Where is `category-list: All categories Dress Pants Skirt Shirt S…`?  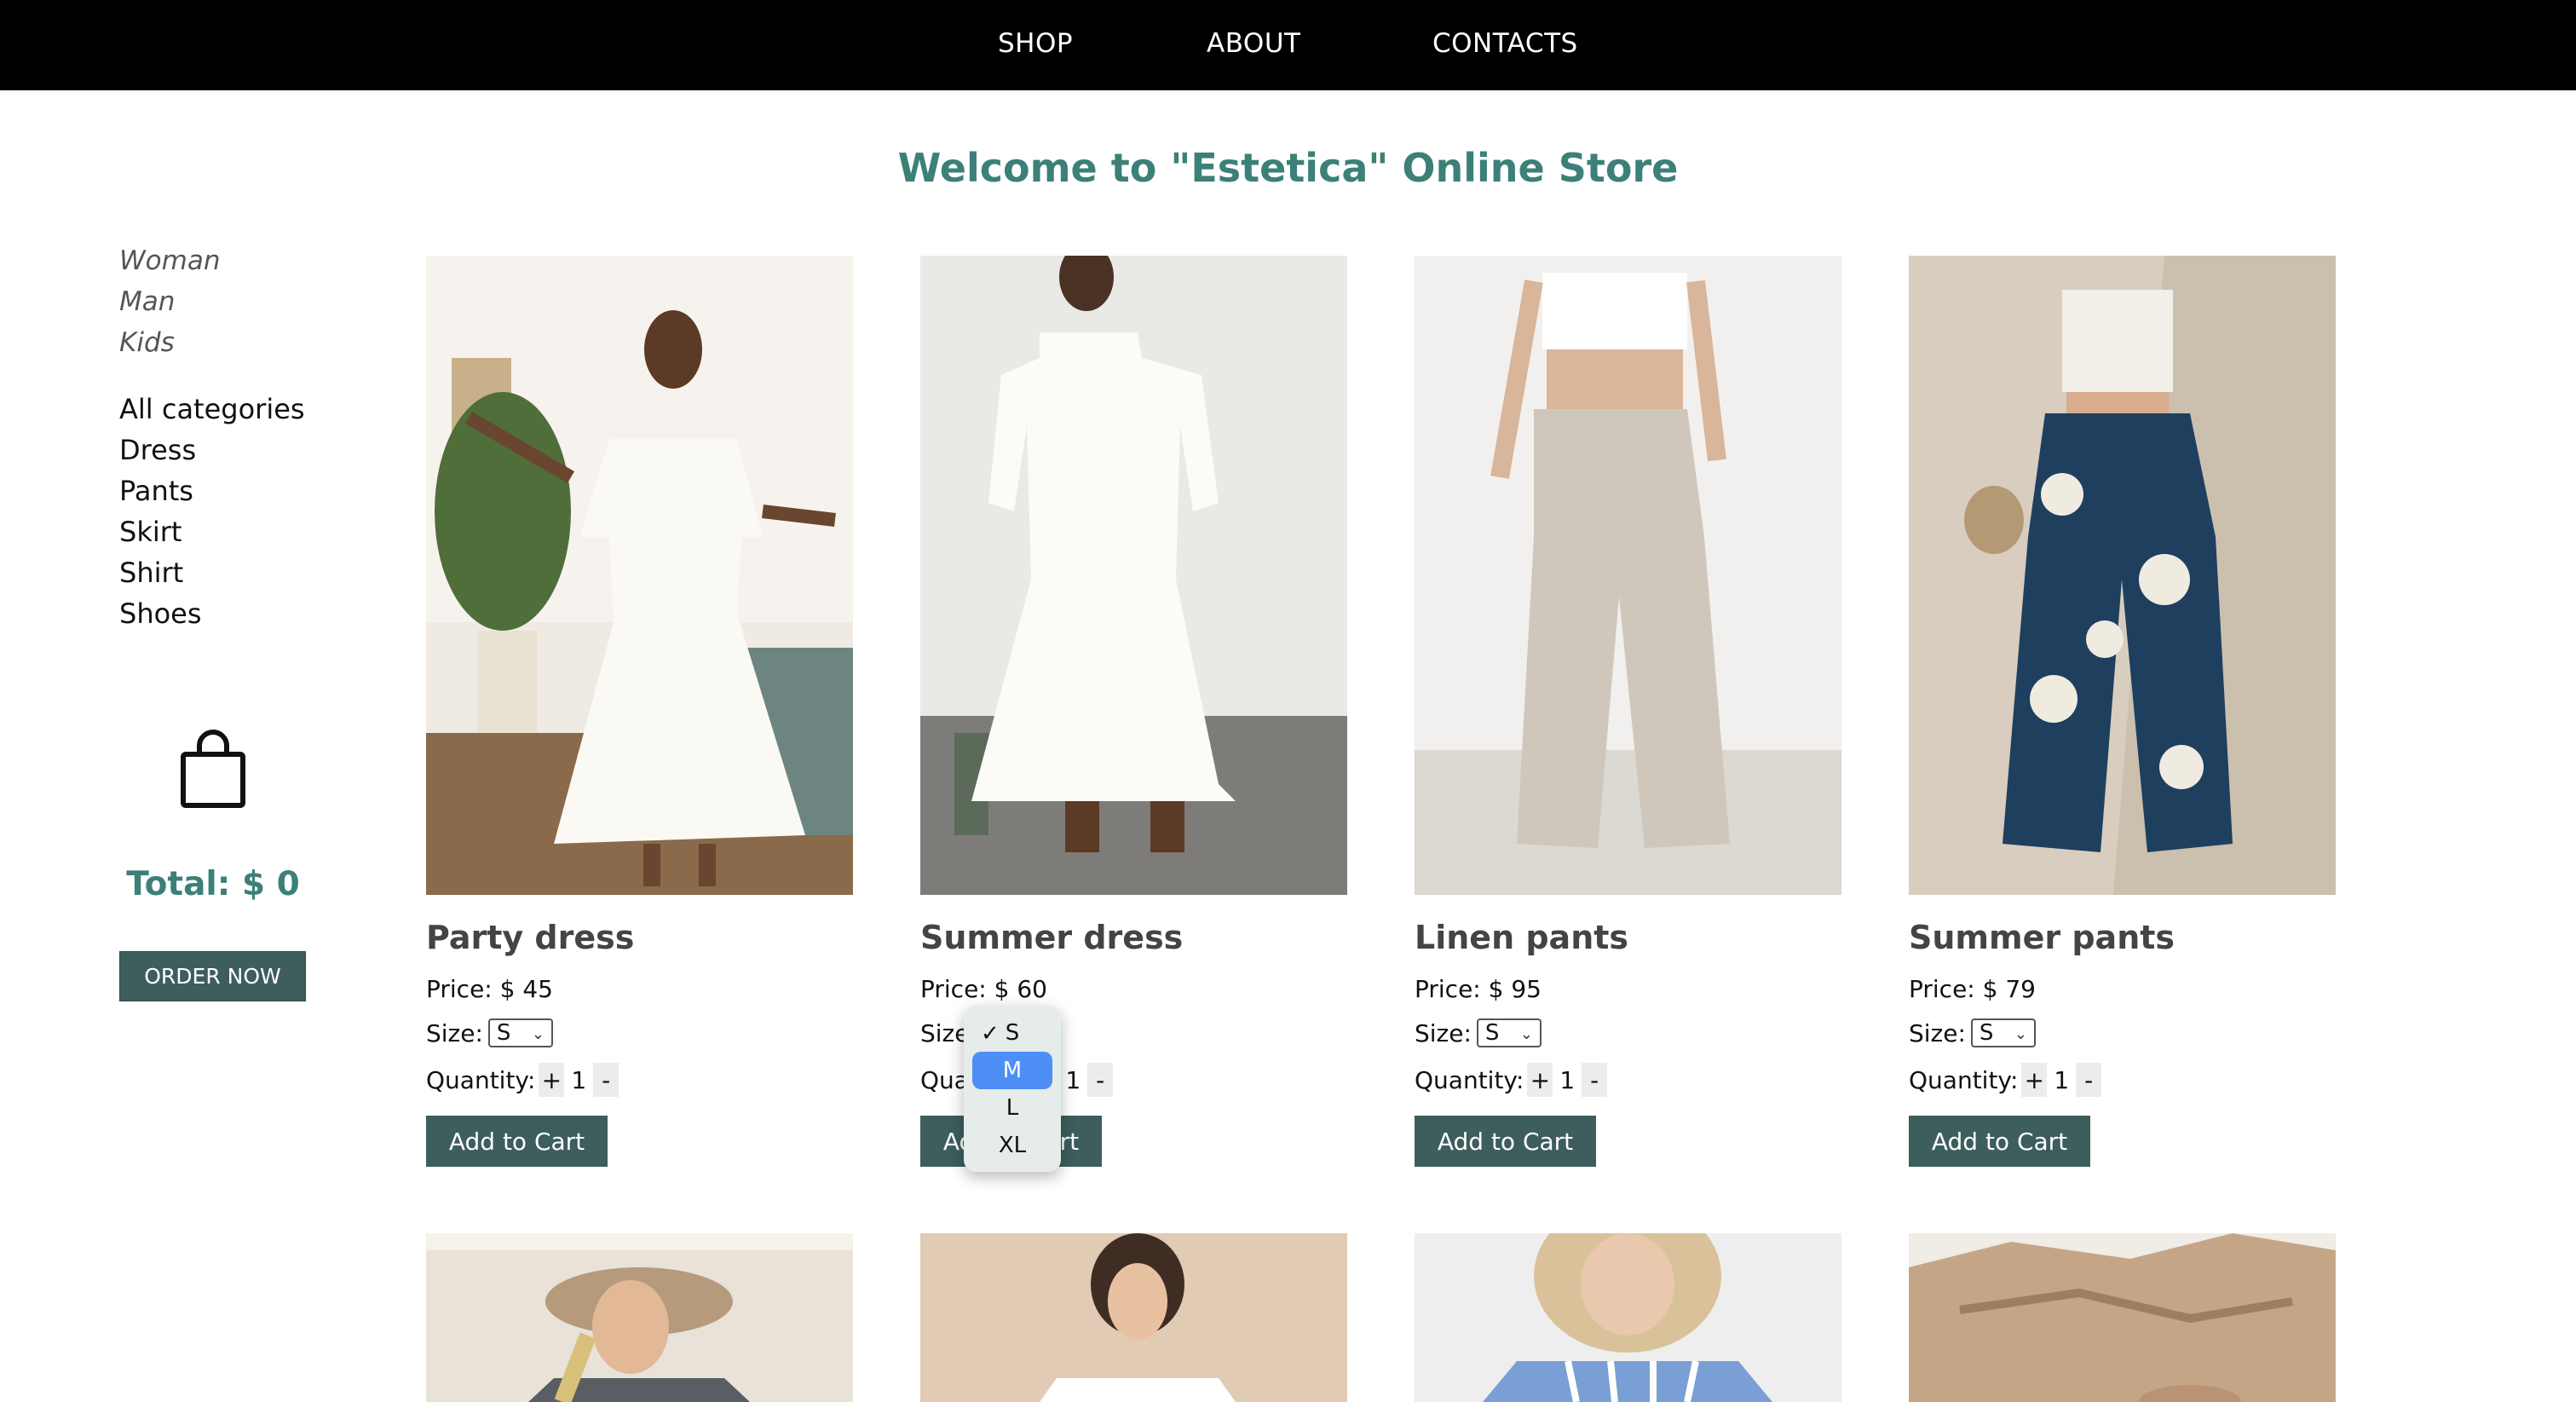 category-list: All categories Dress Pants Skirt Shirt S… is located at coordinates (247, 512).